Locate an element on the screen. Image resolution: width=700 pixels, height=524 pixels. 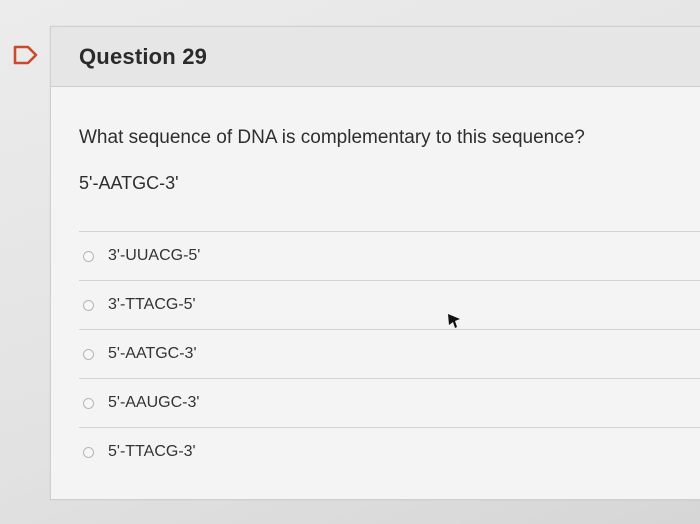
answer-option: 5'-AATGC-3' is located at coordinates (389, 353).